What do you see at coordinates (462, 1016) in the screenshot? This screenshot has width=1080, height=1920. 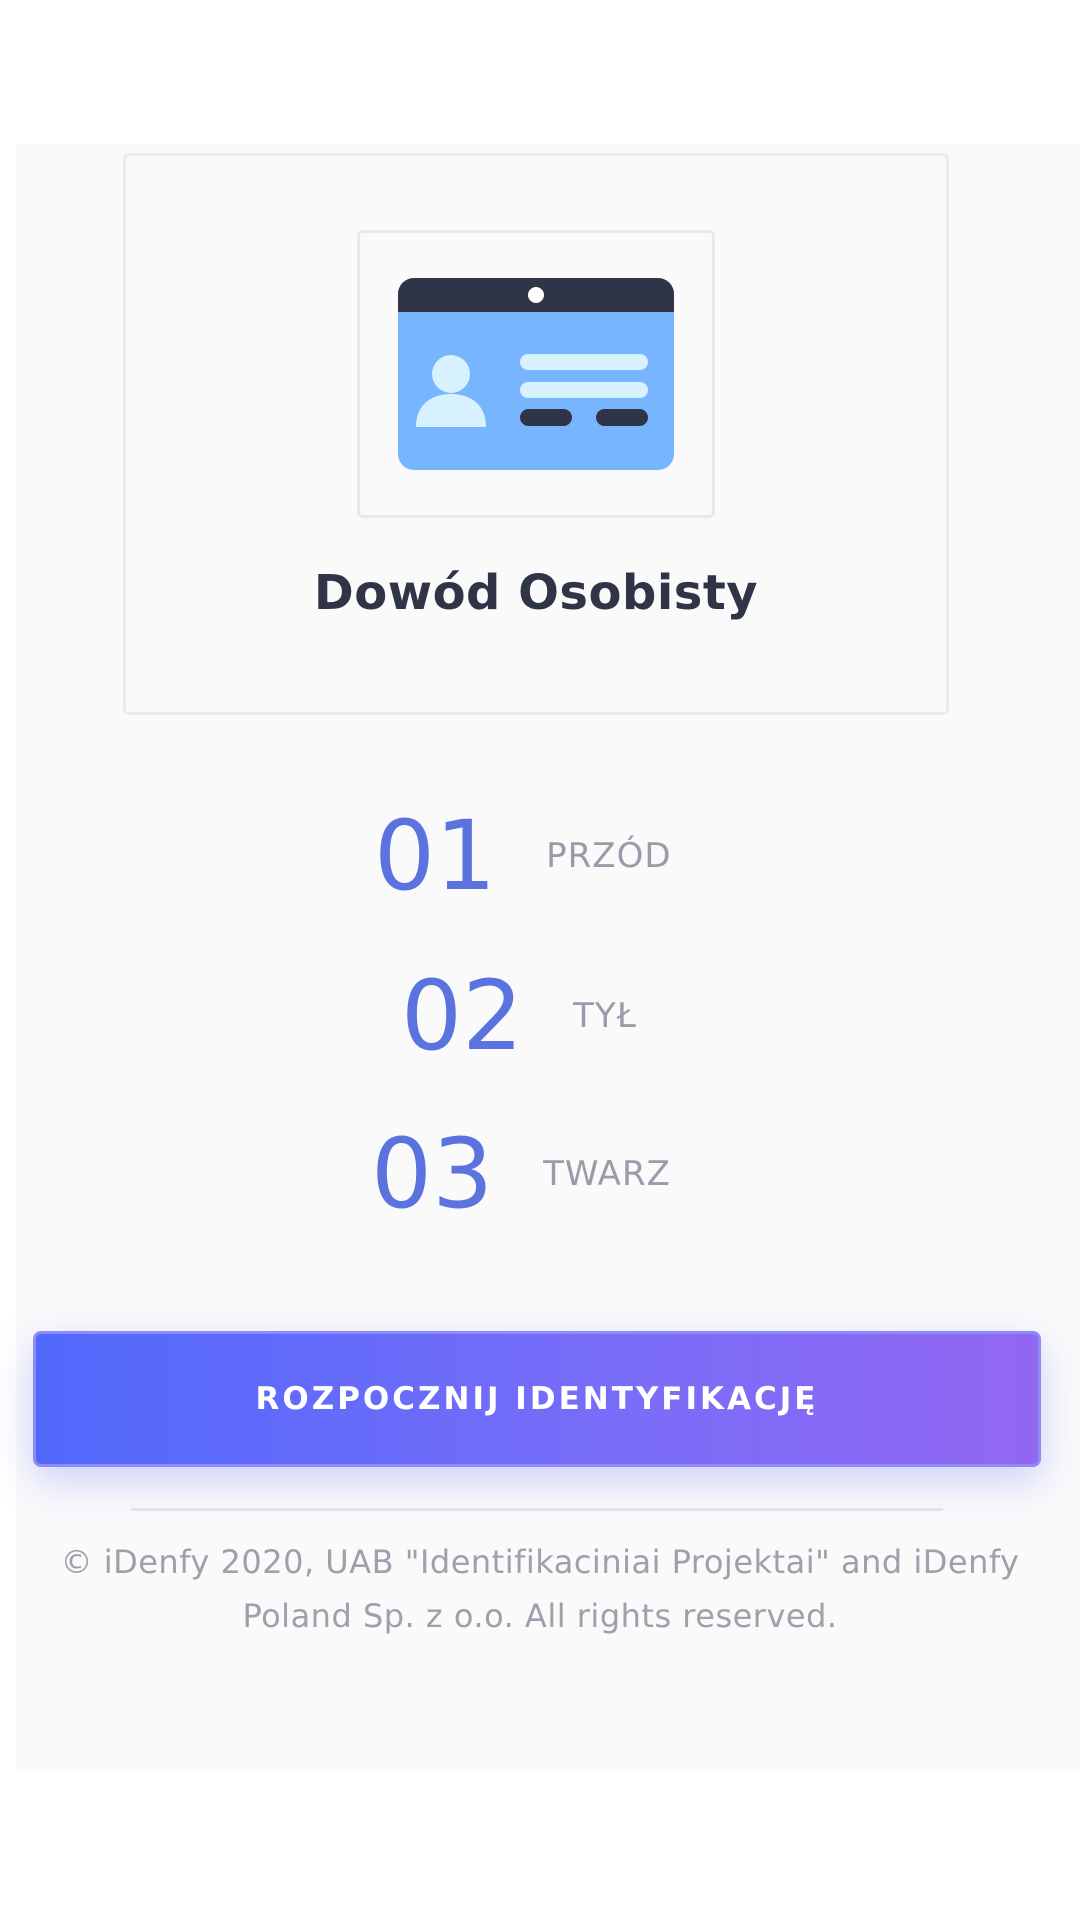 I see `step-number: 02` at bounding box center [462, 1016].